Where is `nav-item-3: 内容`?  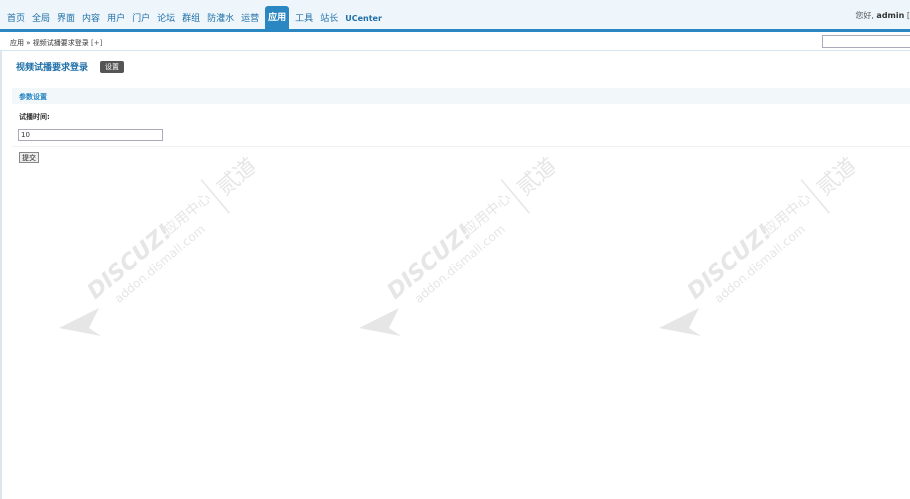 nav-item-3: 内容 is located at coordinates (91, 19).